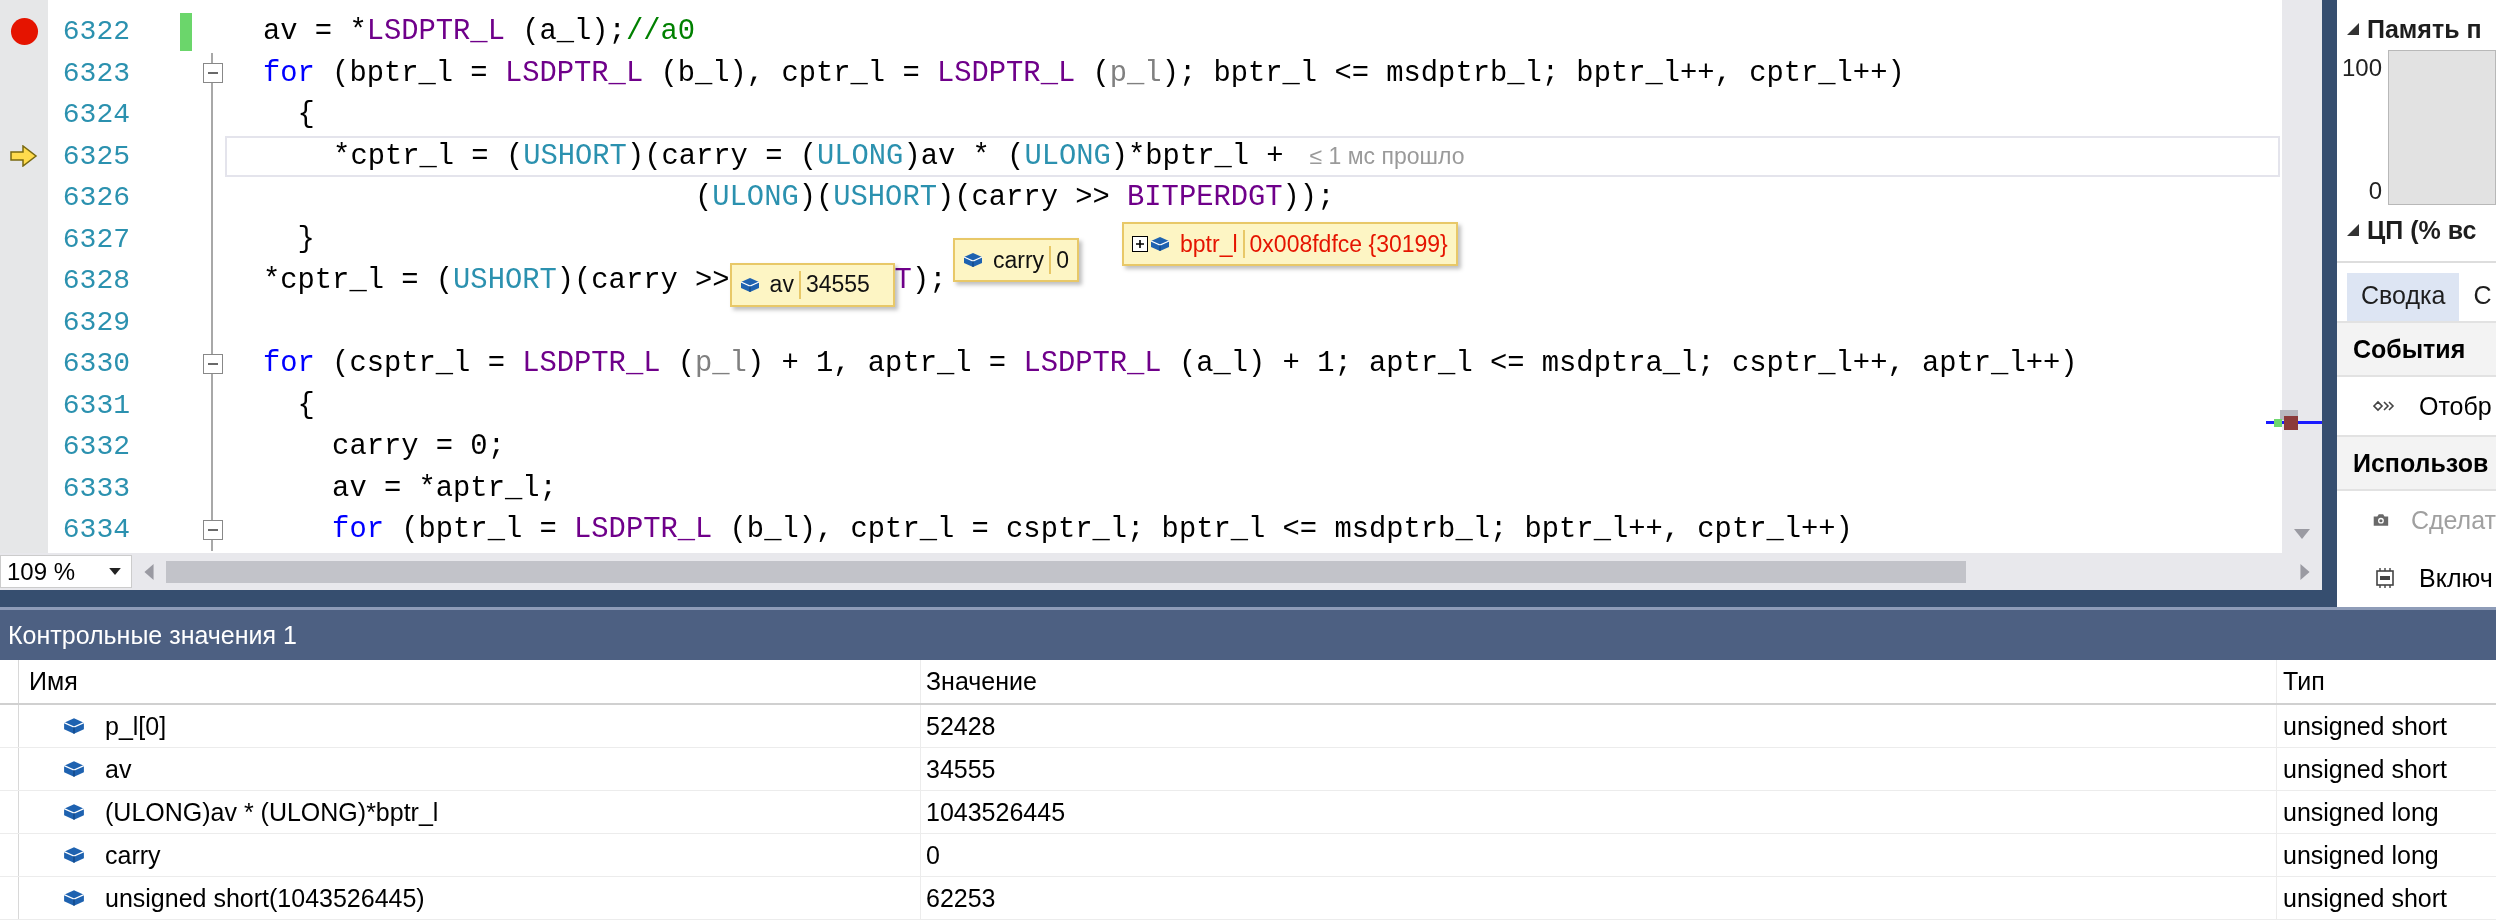 The height and width of the screenshot is (922, 2496). What do you see at coordinates (95, 73) in the screenshot?
I see `line-number: 6323` at bounding box center [95, 73].